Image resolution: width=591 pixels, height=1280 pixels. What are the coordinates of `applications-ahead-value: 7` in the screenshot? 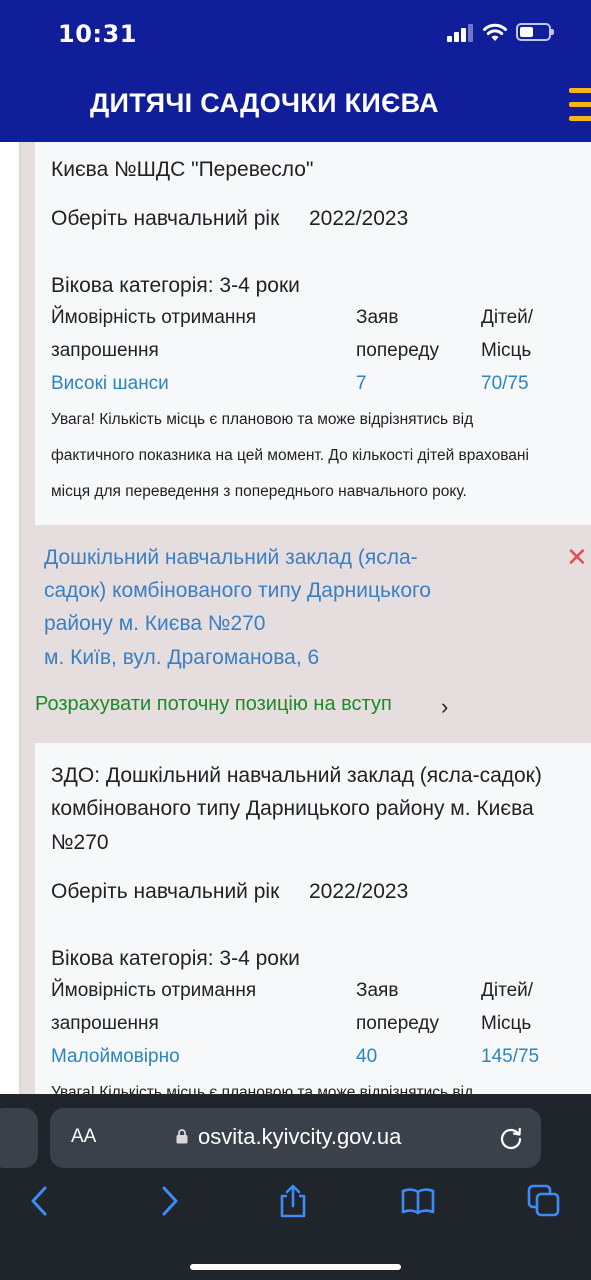 It's located at (361, 383).